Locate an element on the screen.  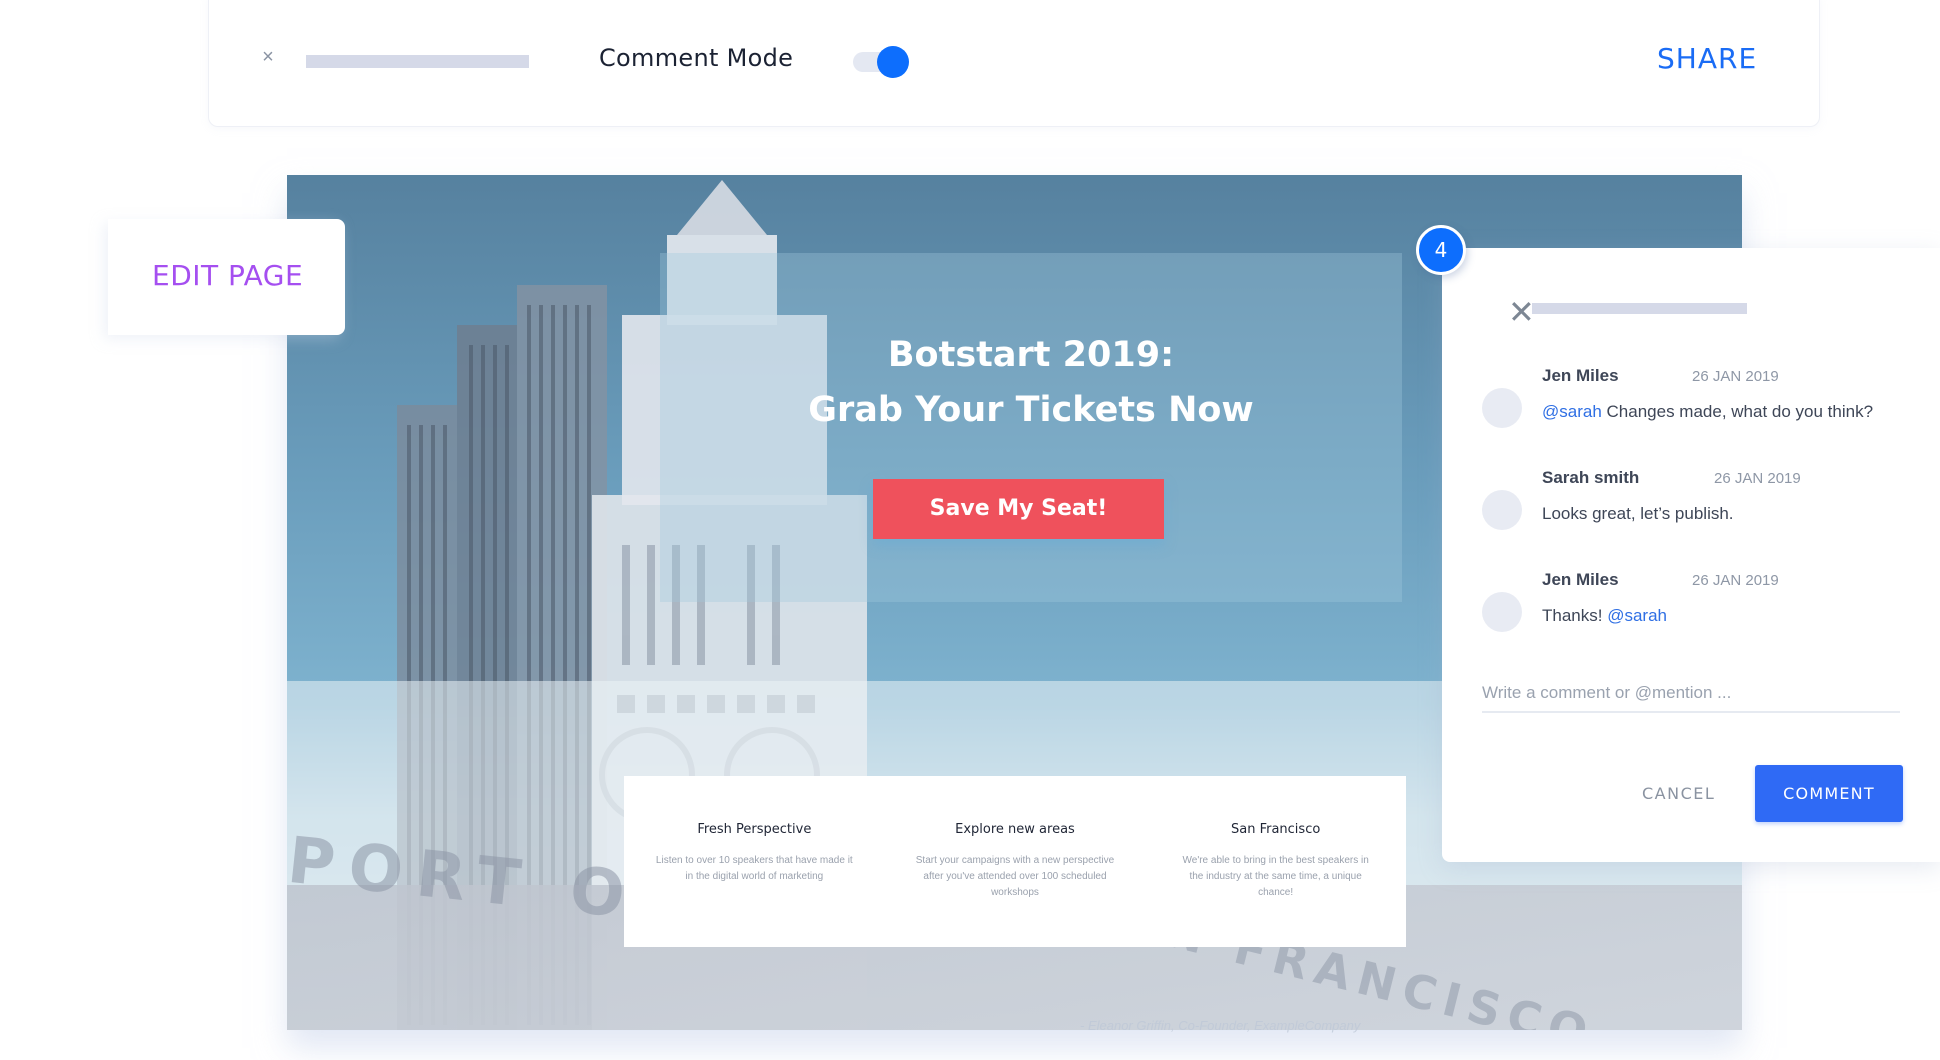
edit-page-button: EDIT PAGE is located at coordinates (227, 275).